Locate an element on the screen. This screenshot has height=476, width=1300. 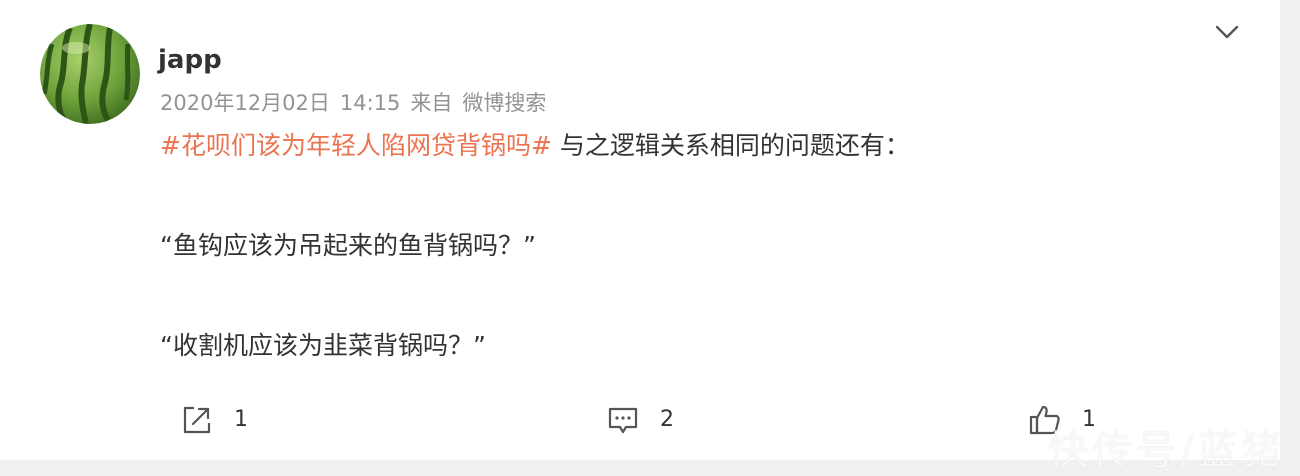
post-text-line-3: “收割机应该为韭菜背锅吗？” is located at coordinates (323, 345).